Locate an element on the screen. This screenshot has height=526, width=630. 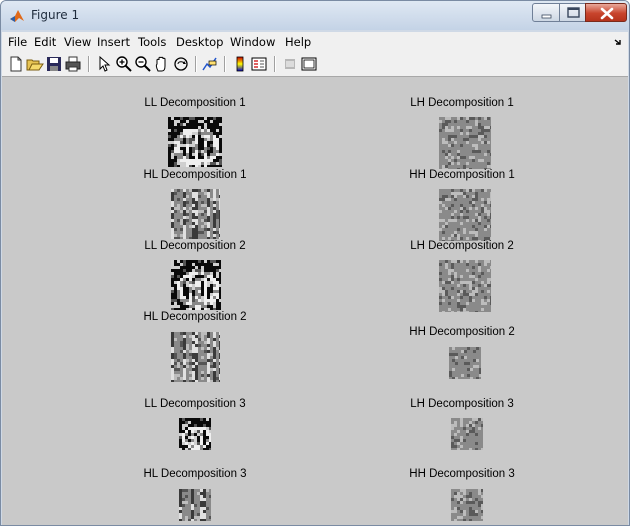
new-file-icon is located at coordinates (16, 64).